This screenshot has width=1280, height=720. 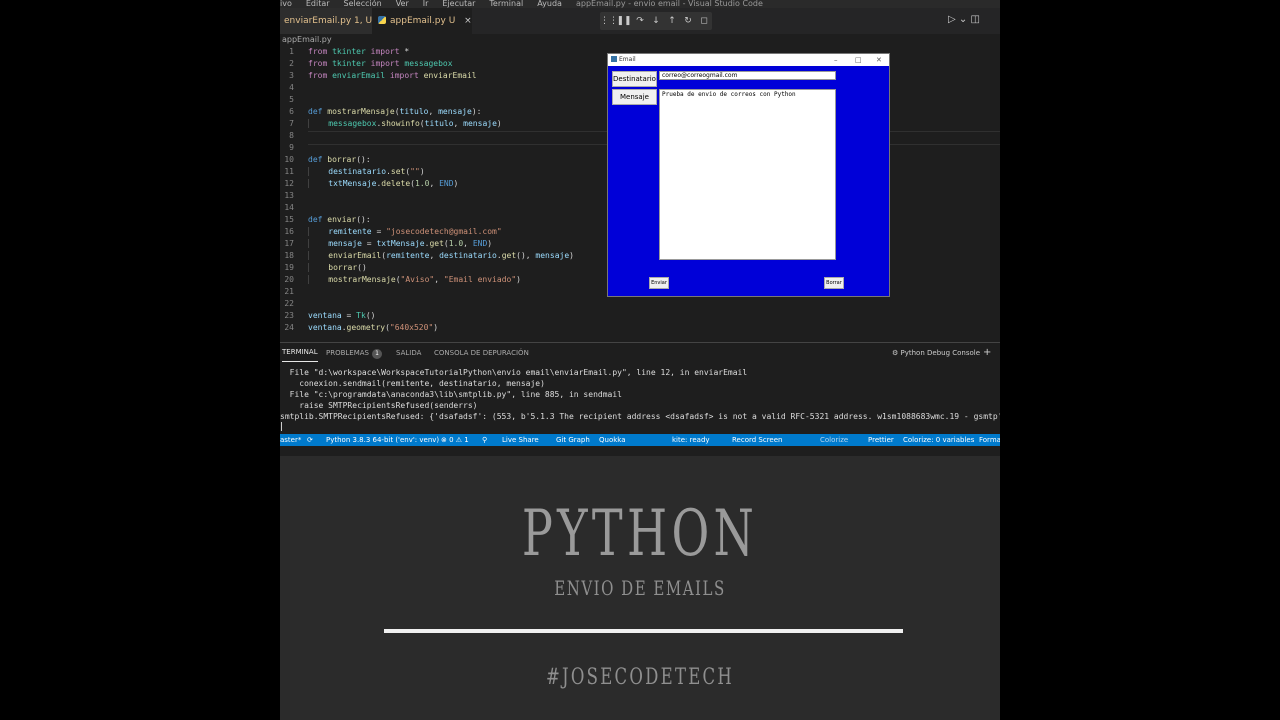 I want to click on line-number: 16, so click(x=289, y=231).